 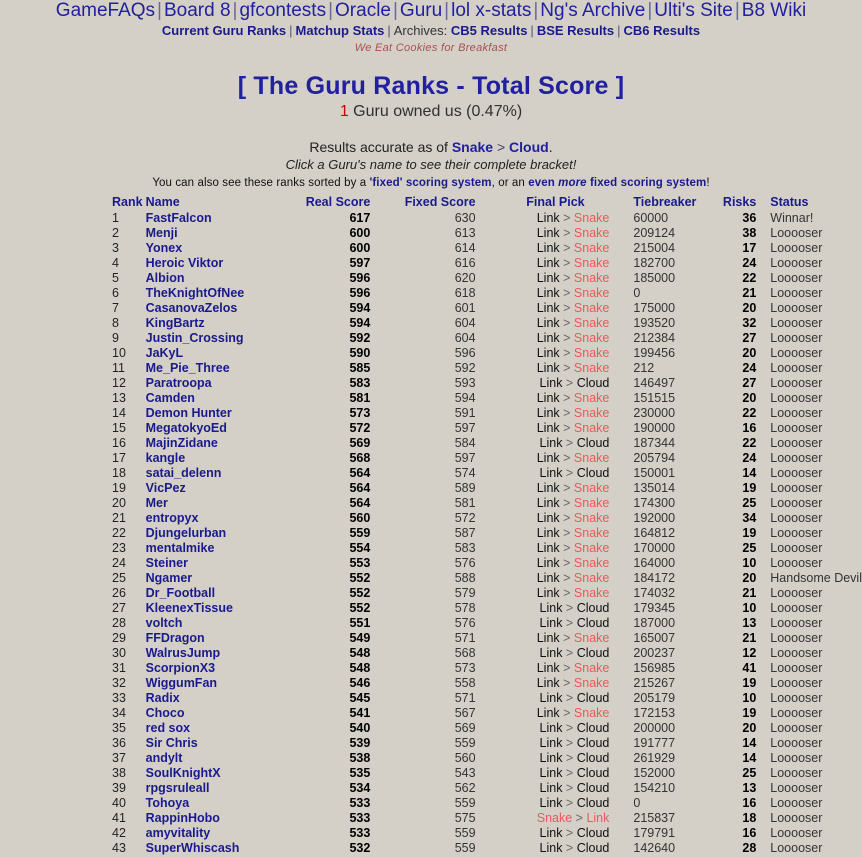 What do you see at coordinates (674, 203) in the screenshot?
I see `column-header-tiebreaker: Tiebreaker` at bounding box center [674, 203].